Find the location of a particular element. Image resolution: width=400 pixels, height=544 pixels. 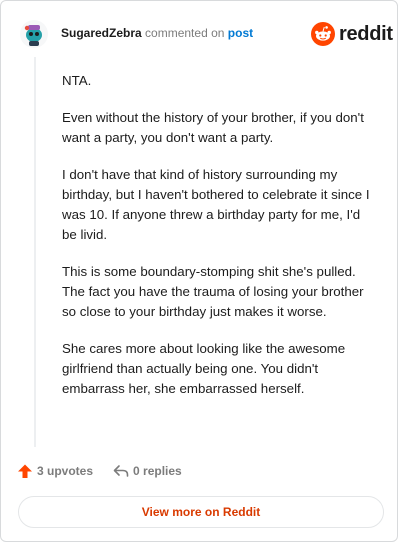

action-text: commented on is located at coordinates (185, 33).